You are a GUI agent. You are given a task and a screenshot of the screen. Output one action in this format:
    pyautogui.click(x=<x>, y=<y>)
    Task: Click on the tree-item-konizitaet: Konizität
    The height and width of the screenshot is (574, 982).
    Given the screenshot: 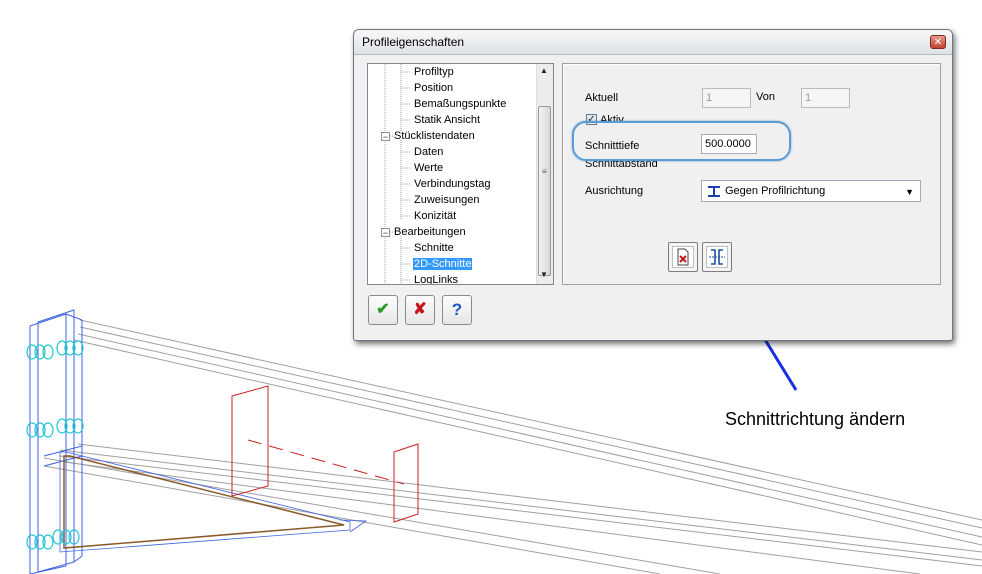 What is the action you would take?
    pyautogui.click(x=435, y=216)
    